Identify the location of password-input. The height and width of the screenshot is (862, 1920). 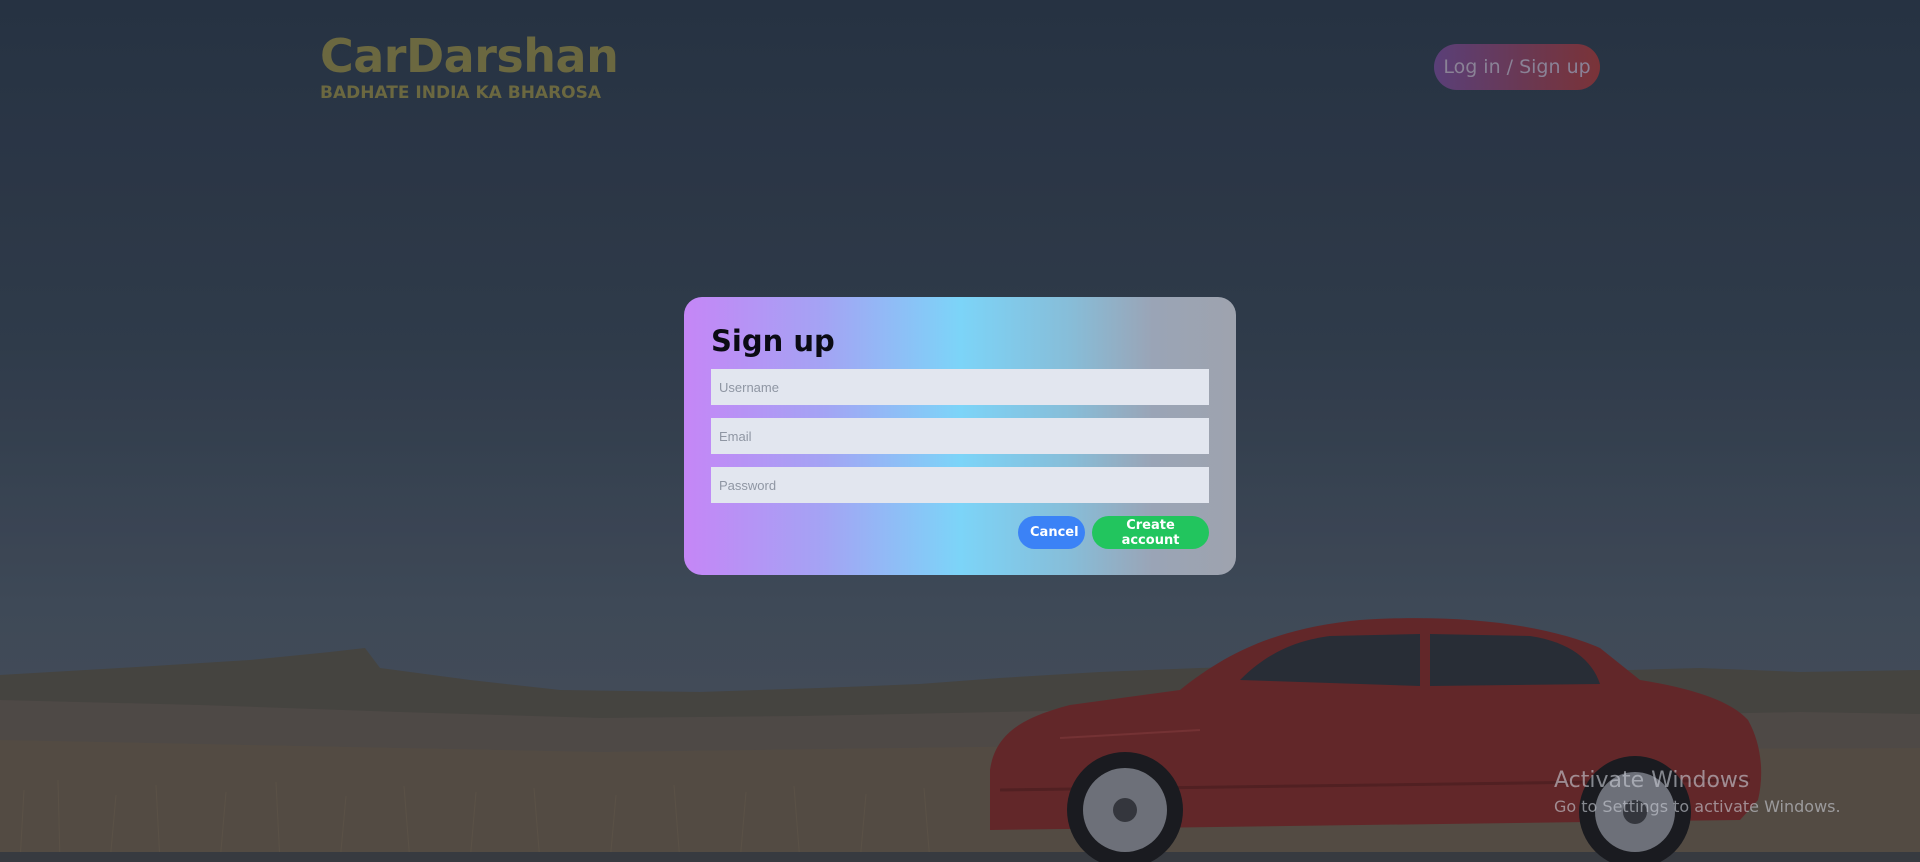
(960, 485).